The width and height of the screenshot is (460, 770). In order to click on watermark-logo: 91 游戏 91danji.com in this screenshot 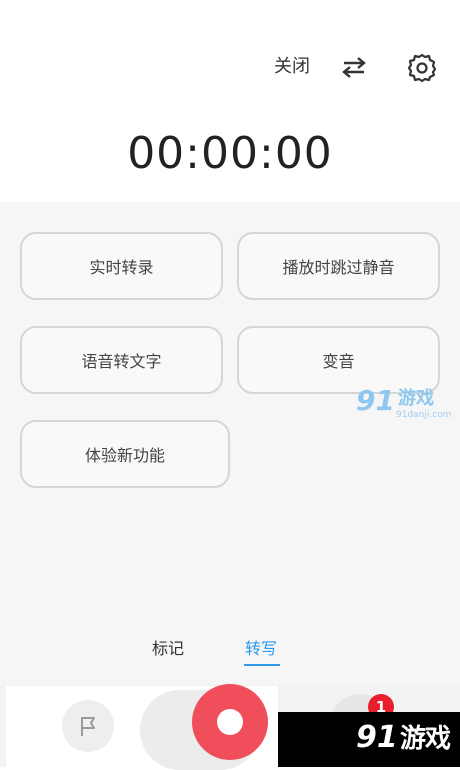, I will do `click(404, 404)`.